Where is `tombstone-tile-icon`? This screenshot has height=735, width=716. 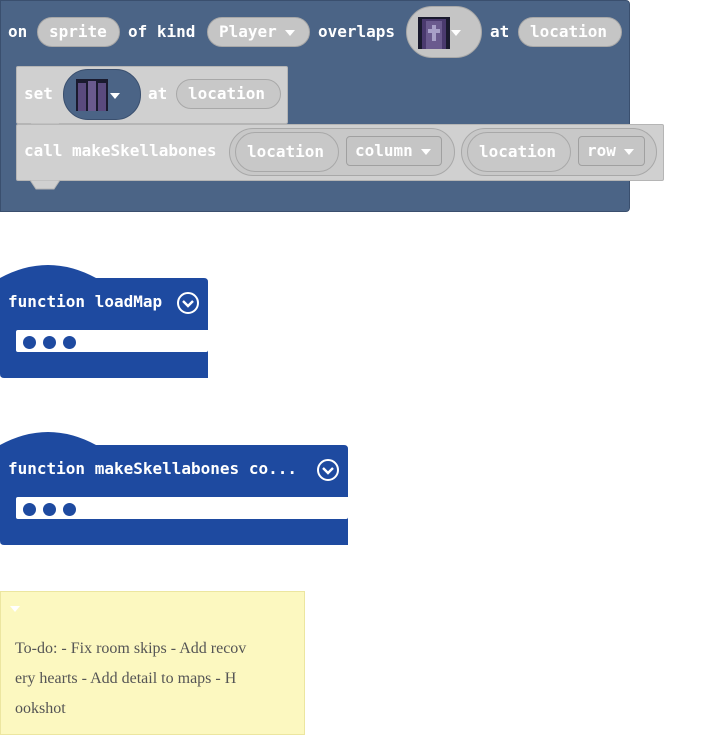 tombstone-tile-icon is located at coordinates (434, 33).